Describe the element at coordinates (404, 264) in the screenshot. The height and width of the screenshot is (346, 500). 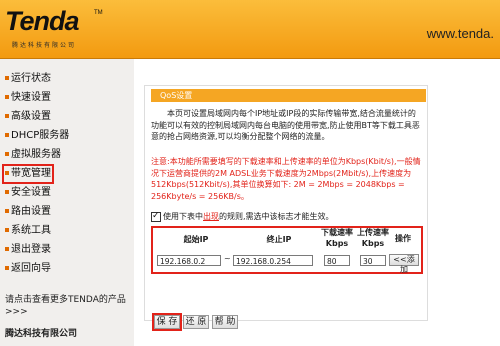
I see `add-rule-button: <<添加` at that location.